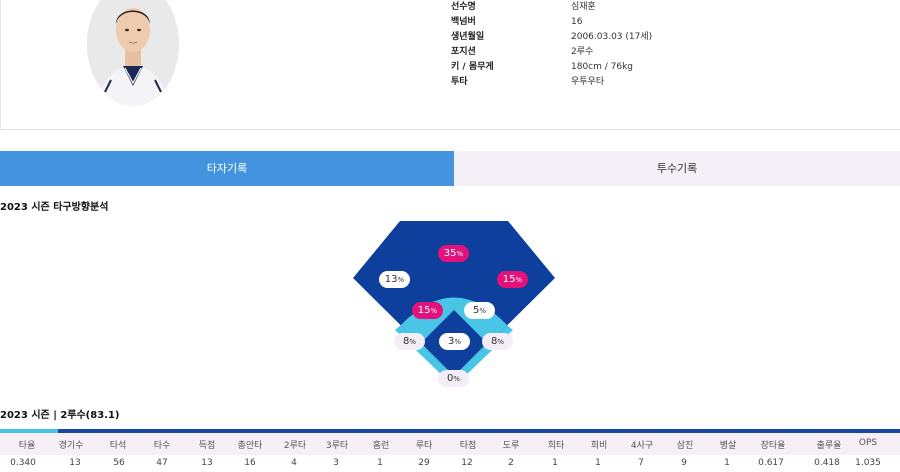 The image size is (900, 472). Describe the element at coordinates (453, 378) in the screenshot. I see `zone-catcher-pct: 0%` at that location.